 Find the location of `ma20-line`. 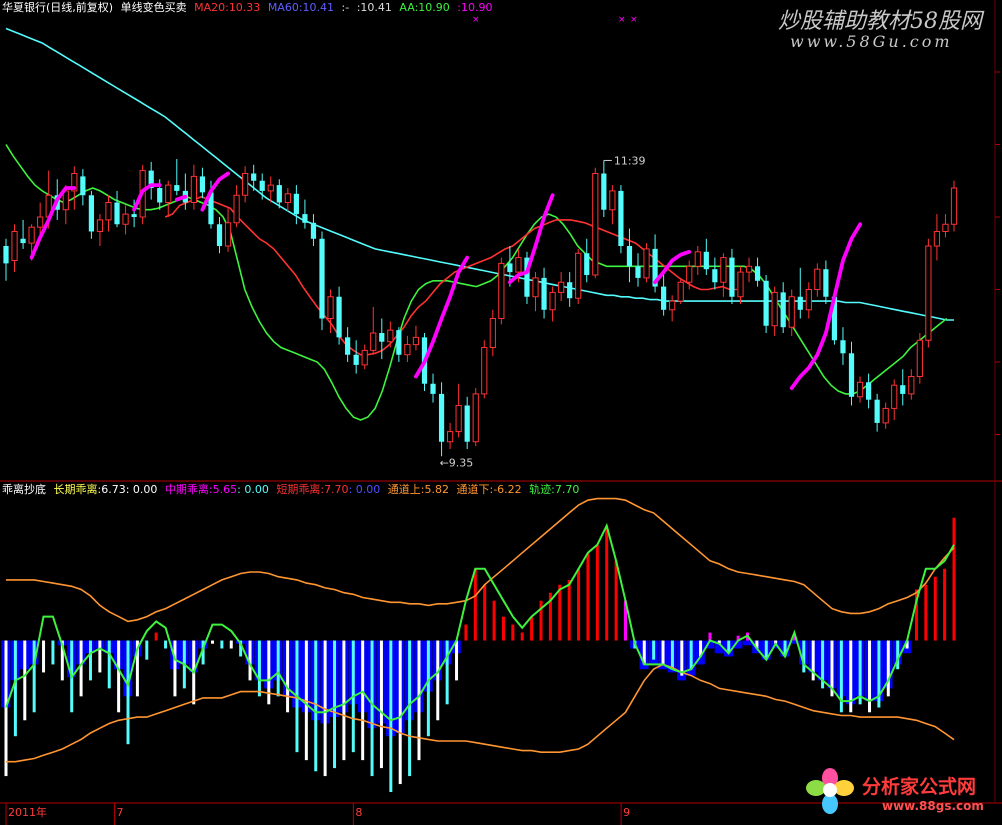

ma20-line is located at coordinates (450, 275).